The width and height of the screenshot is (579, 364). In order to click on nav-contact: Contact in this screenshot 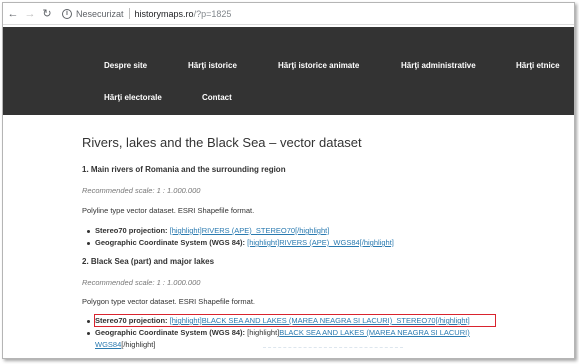, I will do `click(217, 97)`.